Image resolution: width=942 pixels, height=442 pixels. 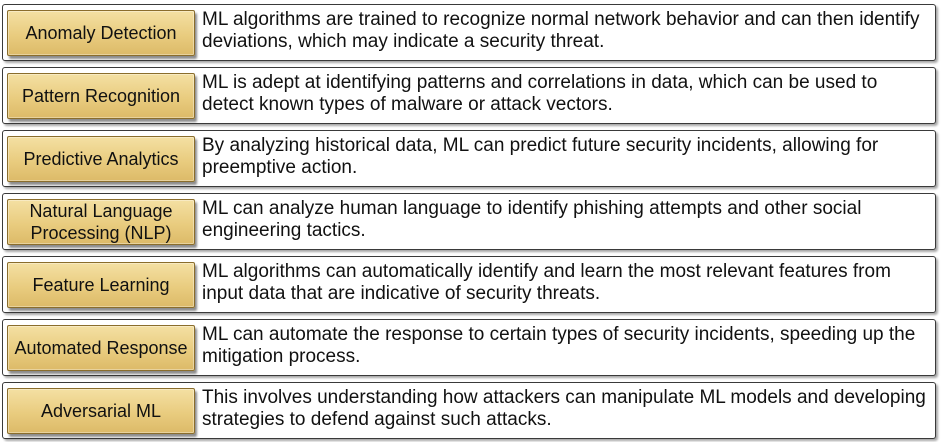 I want to click on term-label: Anomaly Detection, so click(x=101, y=33).